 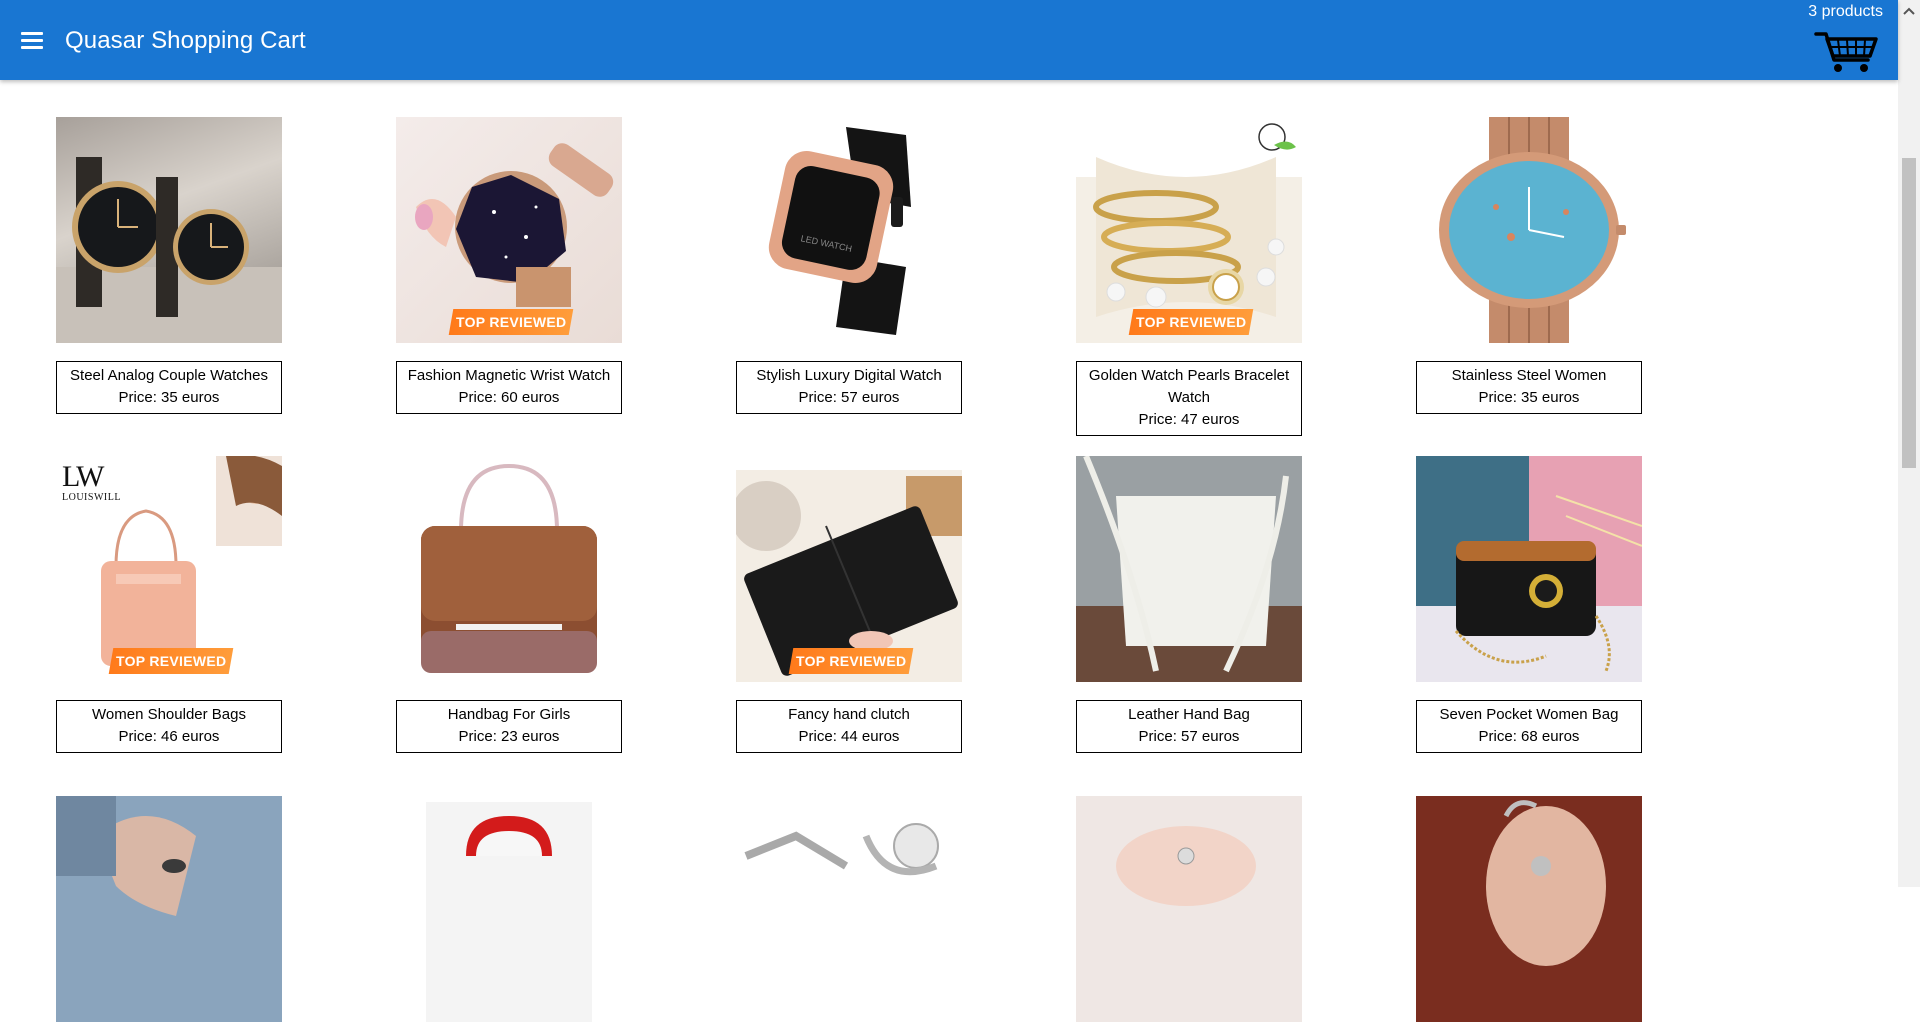 What do you see at coordinates (185, 40) in the screenshot?
I see `app-title: Quasar Shopping Cart` at bounding box center [185, 40].